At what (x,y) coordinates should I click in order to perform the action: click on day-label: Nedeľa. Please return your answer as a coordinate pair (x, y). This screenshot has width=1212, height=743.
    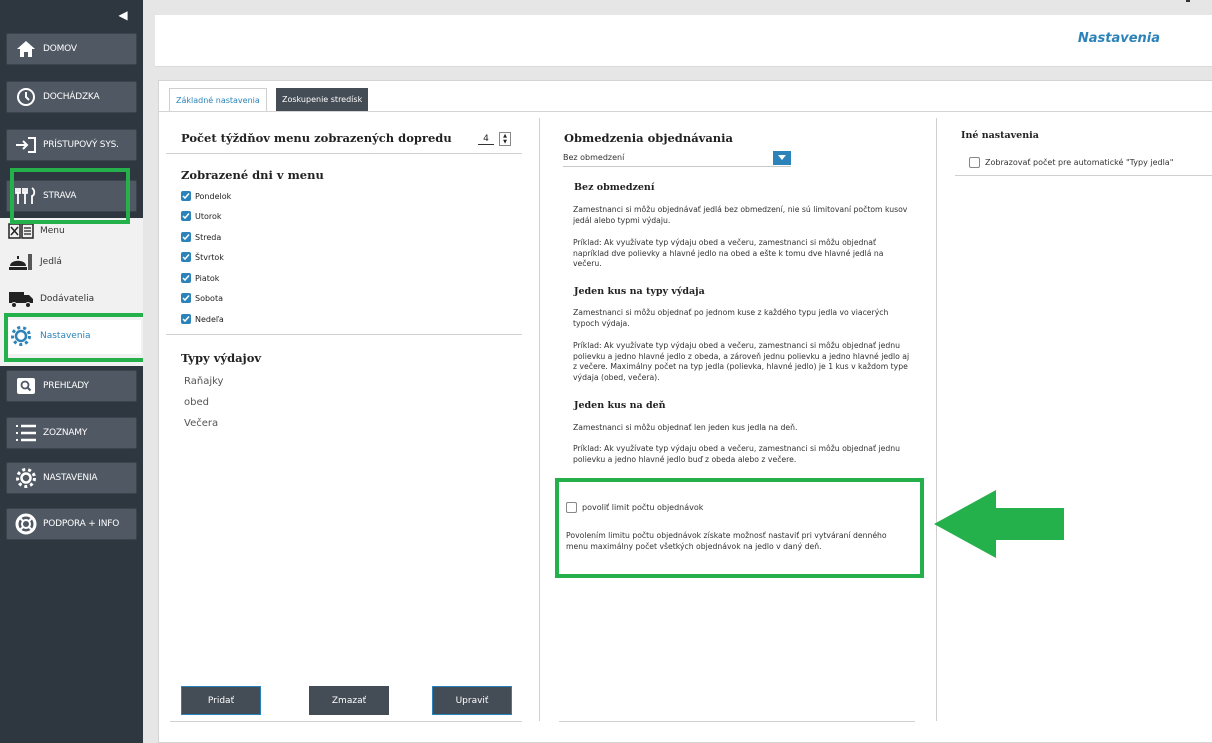
    Looking at the image, I should click on (209, 319).